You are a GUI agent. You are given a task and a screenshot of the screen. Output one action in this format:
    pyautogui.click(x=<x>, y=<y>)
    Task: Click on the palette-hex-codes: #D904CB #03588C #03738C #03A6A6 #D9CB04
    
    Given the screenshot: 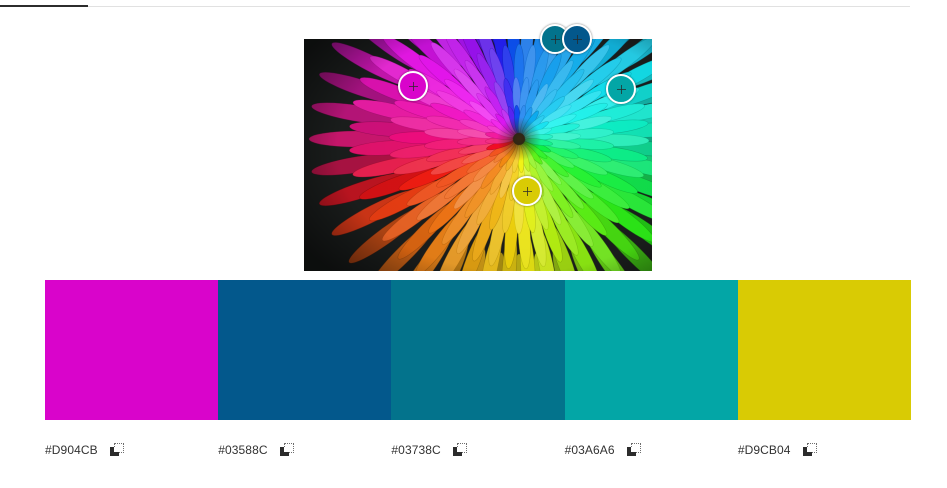 What is the action you would take?
    pyautogui.click(x=478, y=450)
    